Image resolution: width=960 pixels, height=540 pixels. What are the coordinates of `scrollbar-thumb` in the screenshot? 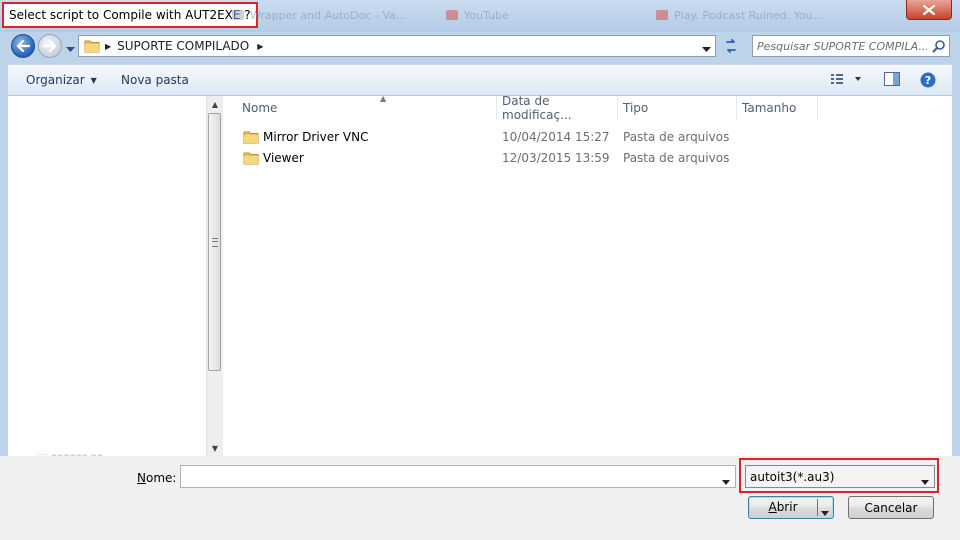 It's located at (214, 242).